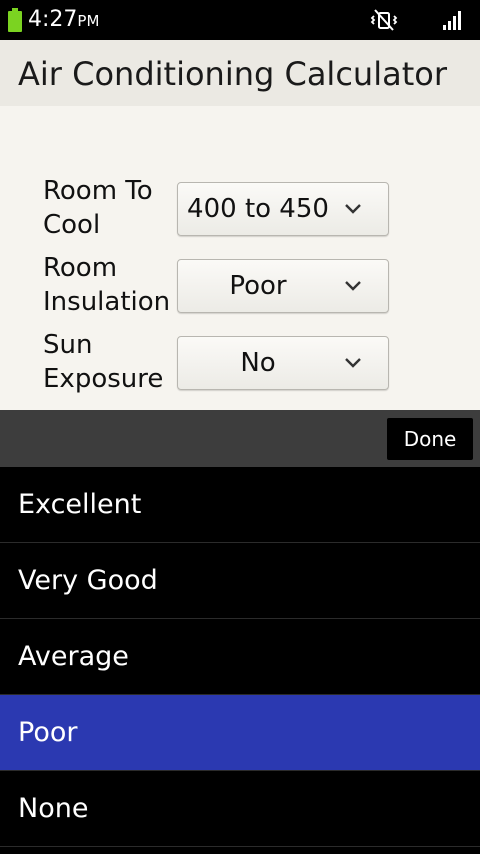 This screenshot has width=480, height=854. Describe the element at coordinates (80, 268) in the screenshot. I see `label-line: Room` at that location.